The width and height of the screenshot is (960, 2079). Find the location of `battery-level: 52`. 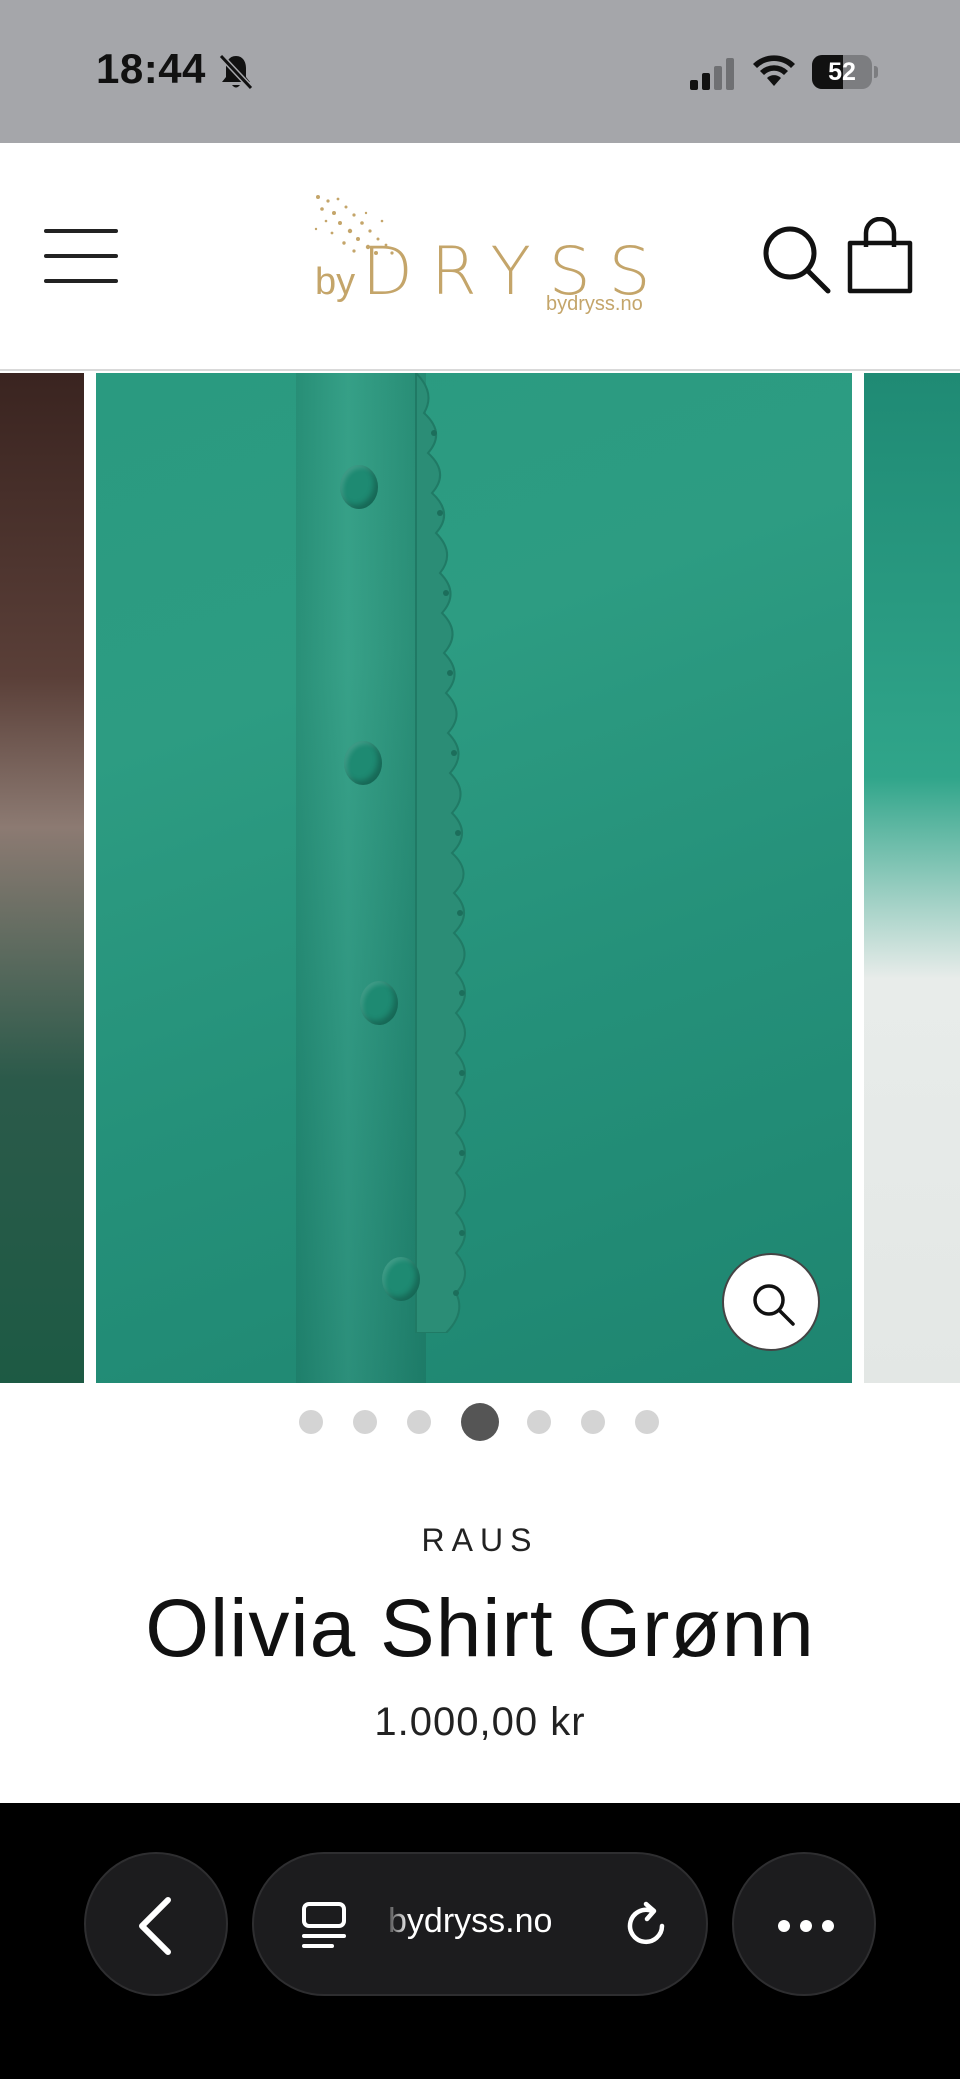

battery-level: 52 is located at coordinates (842, 72).